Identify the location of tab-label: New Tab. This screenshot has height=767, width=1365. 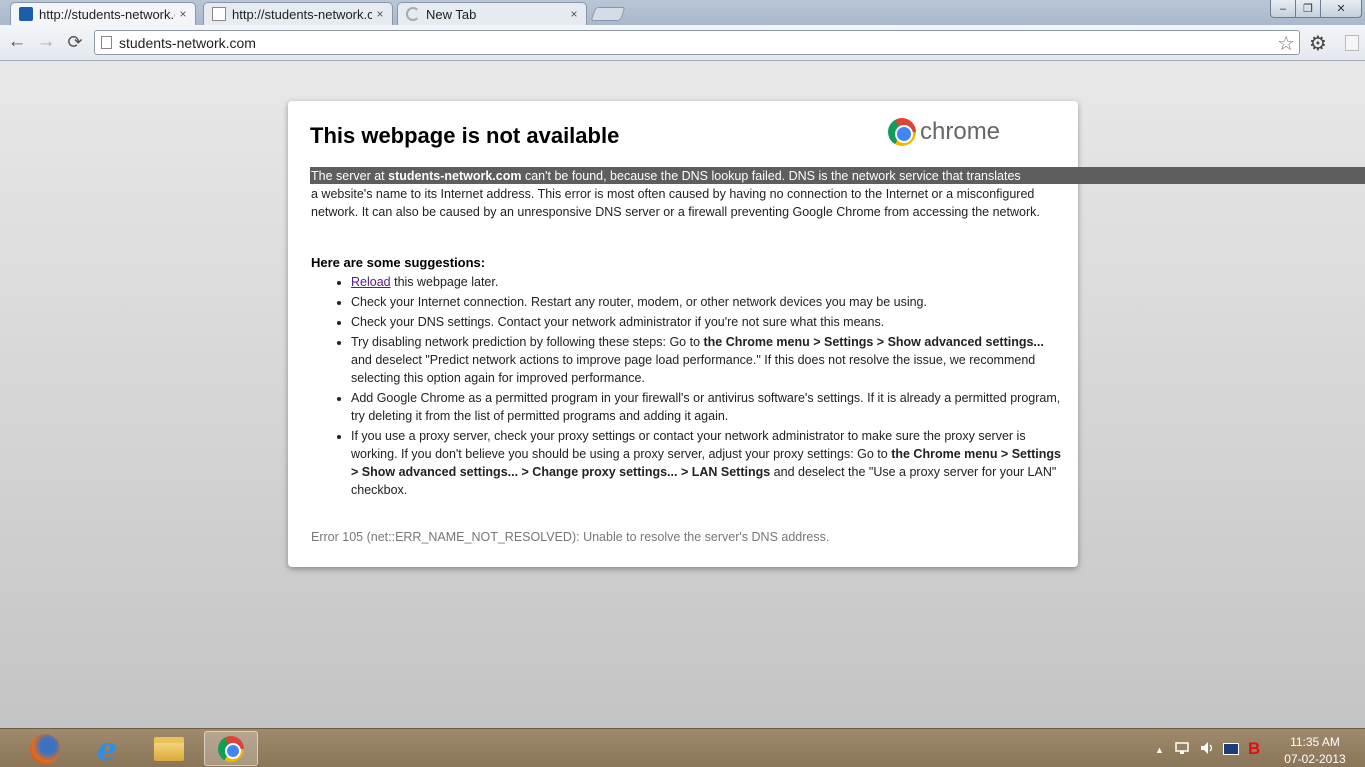
(451, 14).